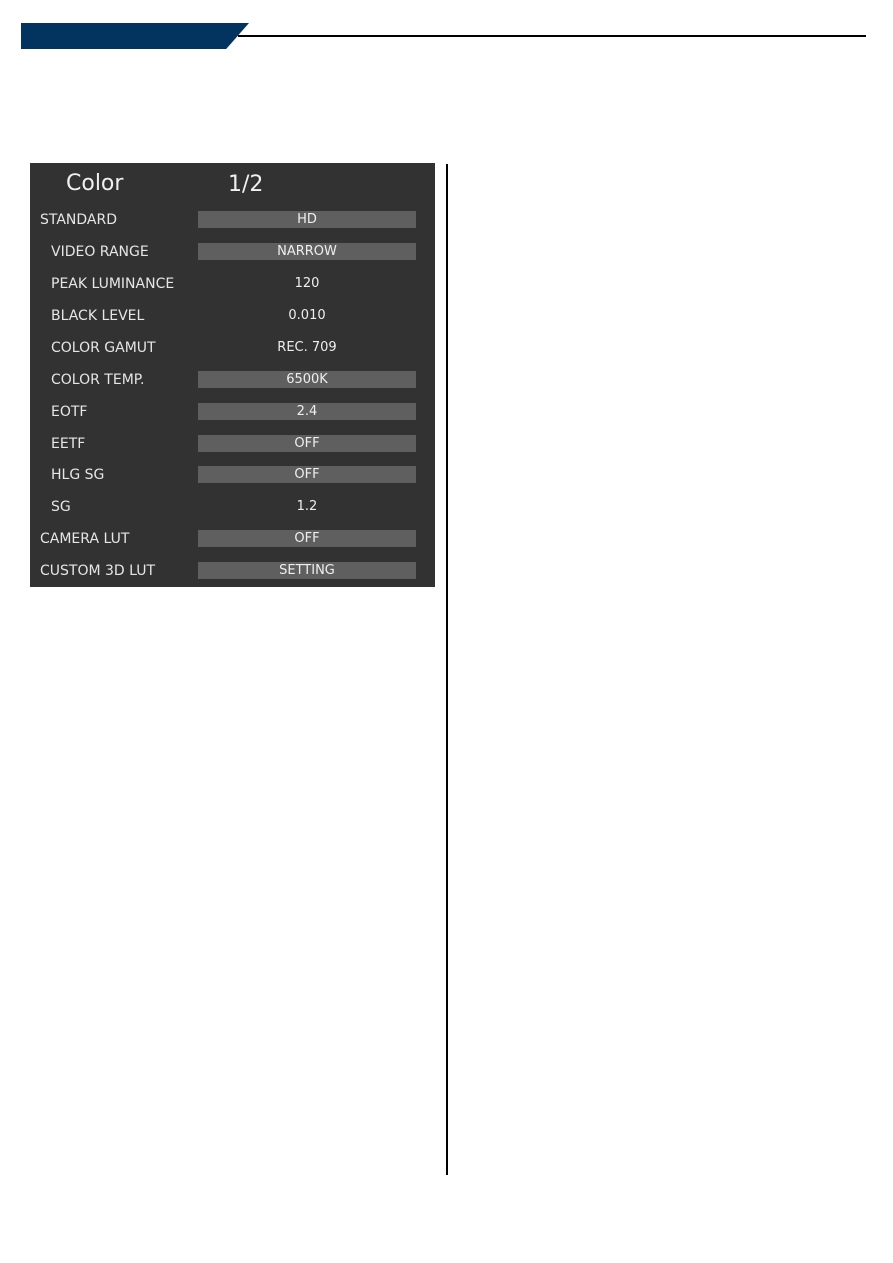  What do you see at coordinates (78, 475) in the screenshot?
I see `menu-row-label: HLG SG` at bounding box center [78, 475].